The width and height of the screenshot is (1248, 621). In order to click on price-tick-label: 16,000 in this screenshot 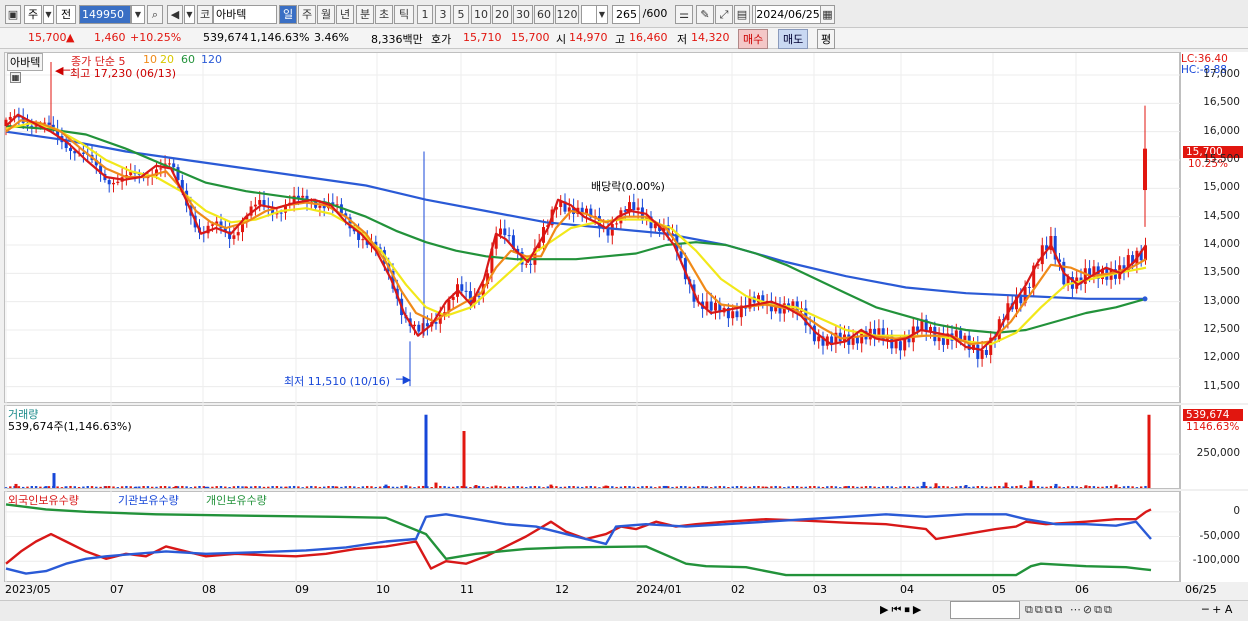, I will do `click(1221, 130)`.